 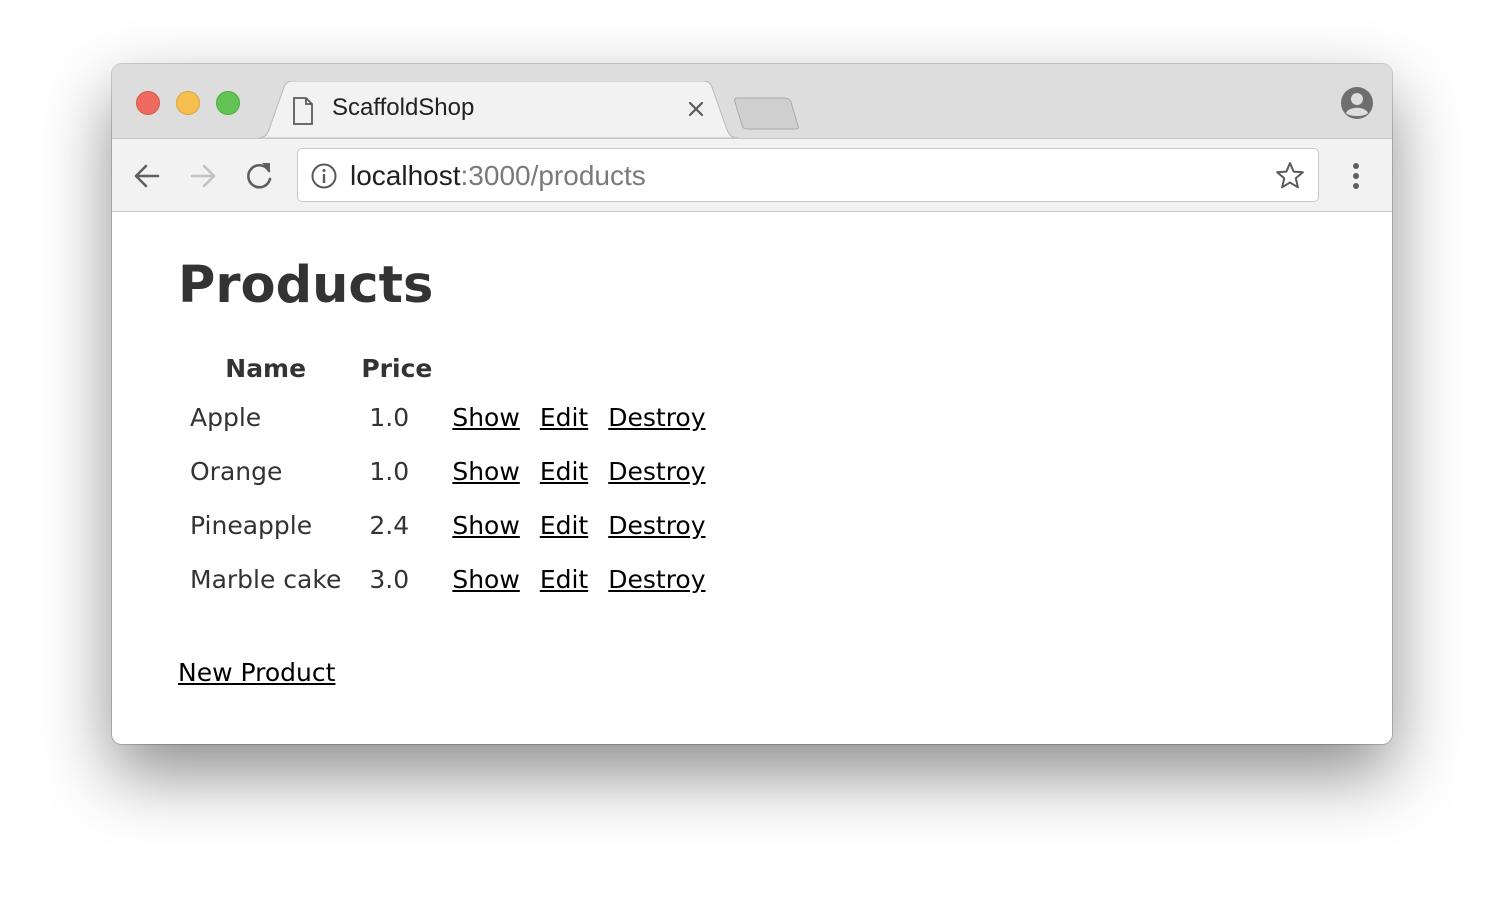 What do you see at coordinates (389, 579) in the screenshot?
I see `product-price: 3.0` at bounding box center [389, 579].